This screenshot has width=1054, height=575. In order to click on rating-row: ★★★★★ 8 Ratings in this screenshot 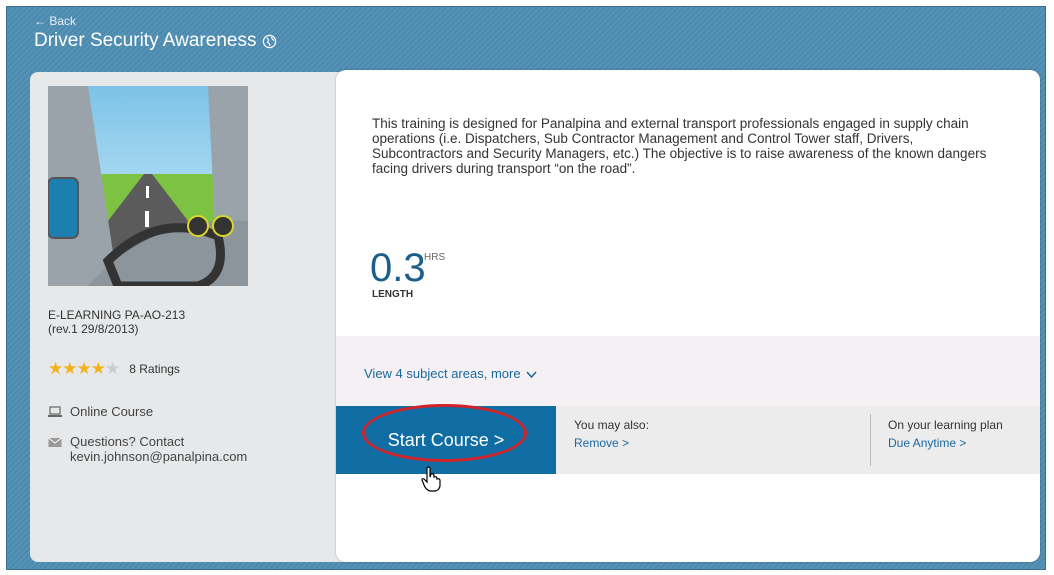, I will do `click(114, 369)`.